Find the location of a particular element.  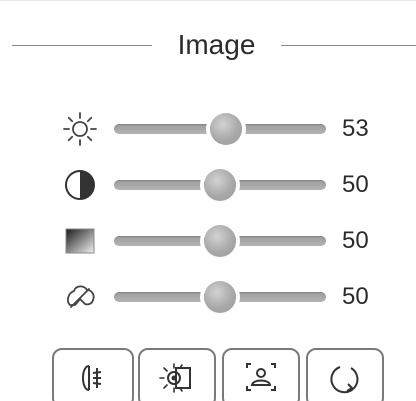

hue-row: 50 is located at coordinates (208, 297).